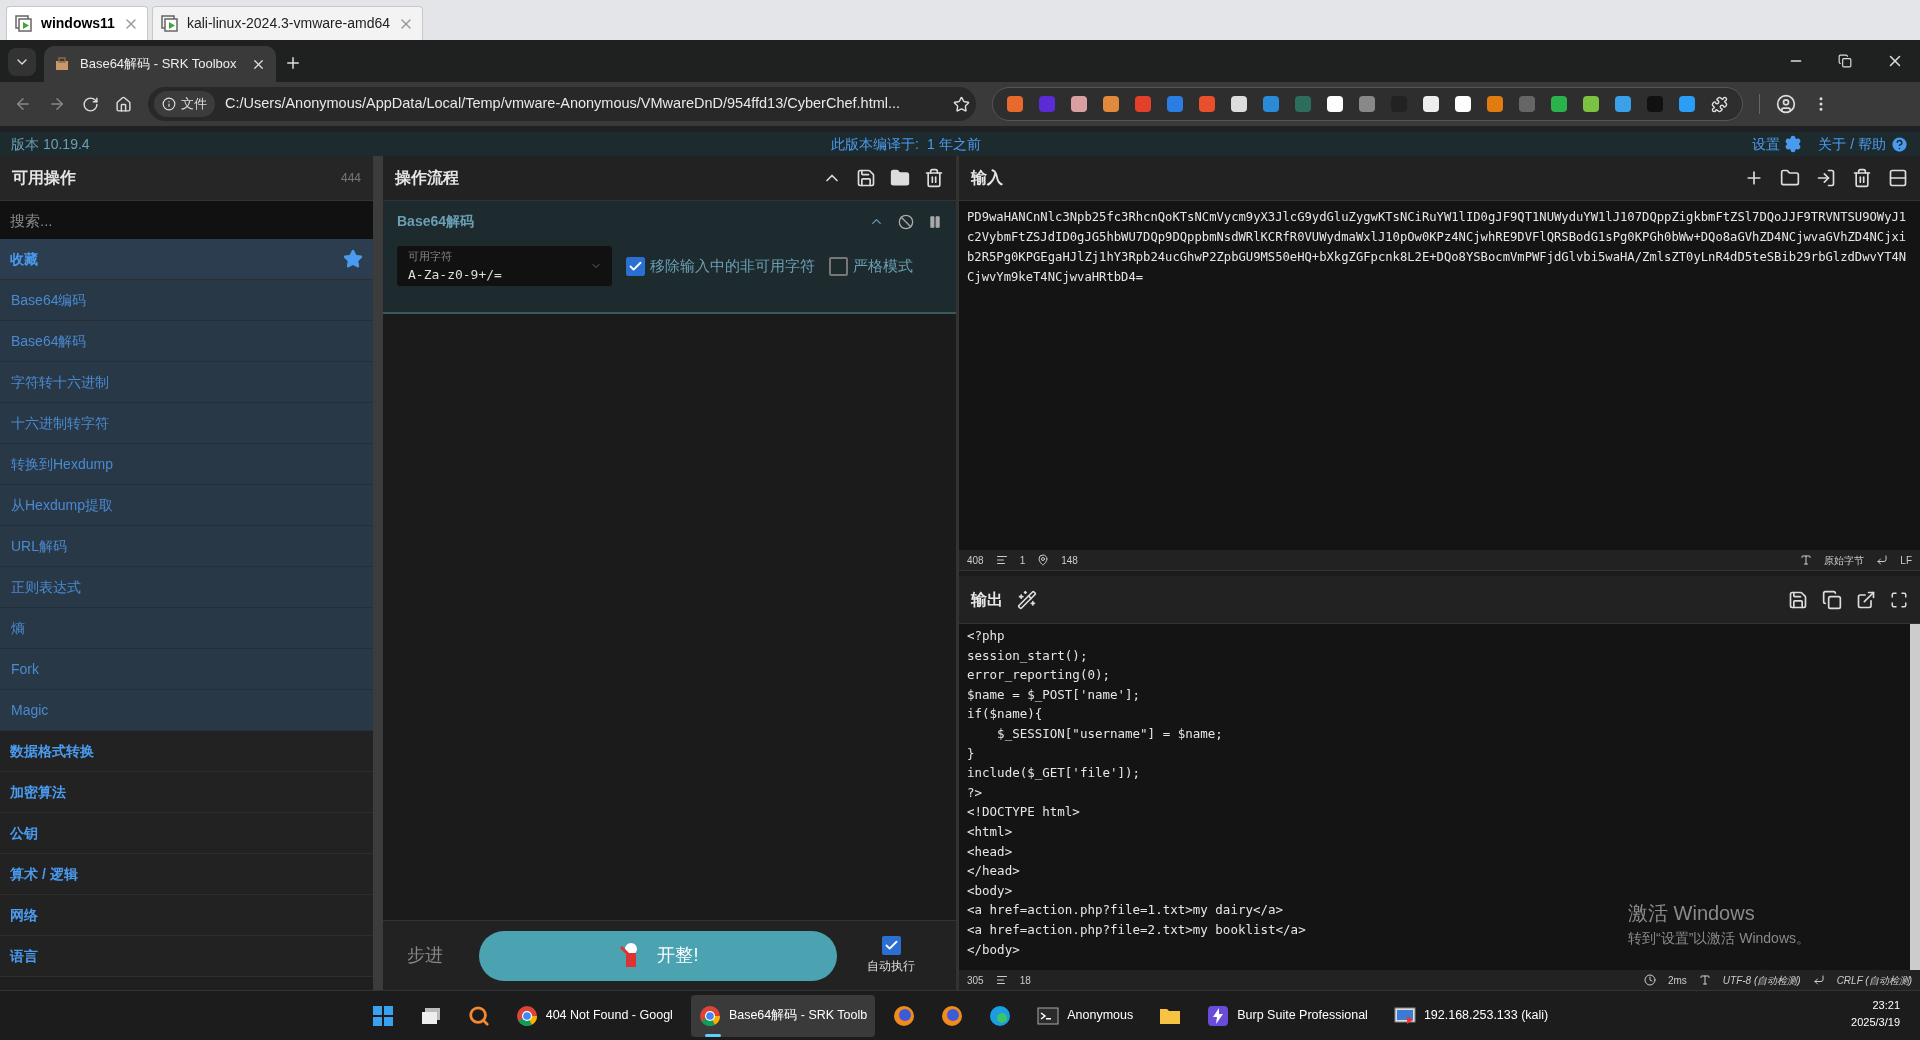 The height and width of the screenshot is (1040, 1920). I want to click on replace-input-icon, so click(1866, 599).